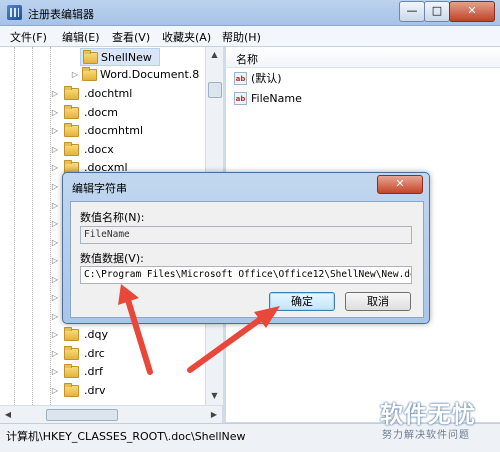 The width and height of the screenshot is (500, 452). I want to click on tree-item-dqy: ▷ .dqy, so click(125, 335).